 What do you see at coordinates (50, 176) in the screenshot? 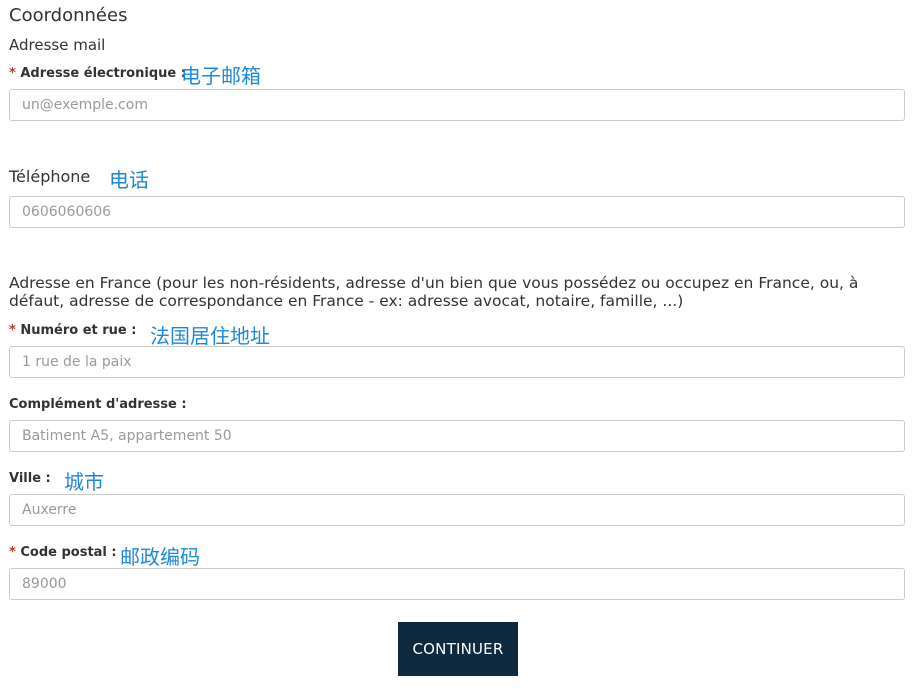
I see `phone-label: Téléphone` at bounding box center [50, 176].